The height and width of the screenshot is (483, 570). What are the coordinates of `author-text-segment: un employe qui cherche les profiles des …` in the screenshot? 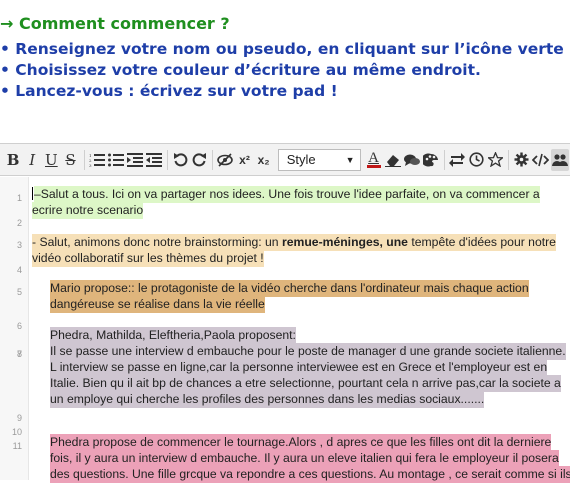 It's located at (267, 399).